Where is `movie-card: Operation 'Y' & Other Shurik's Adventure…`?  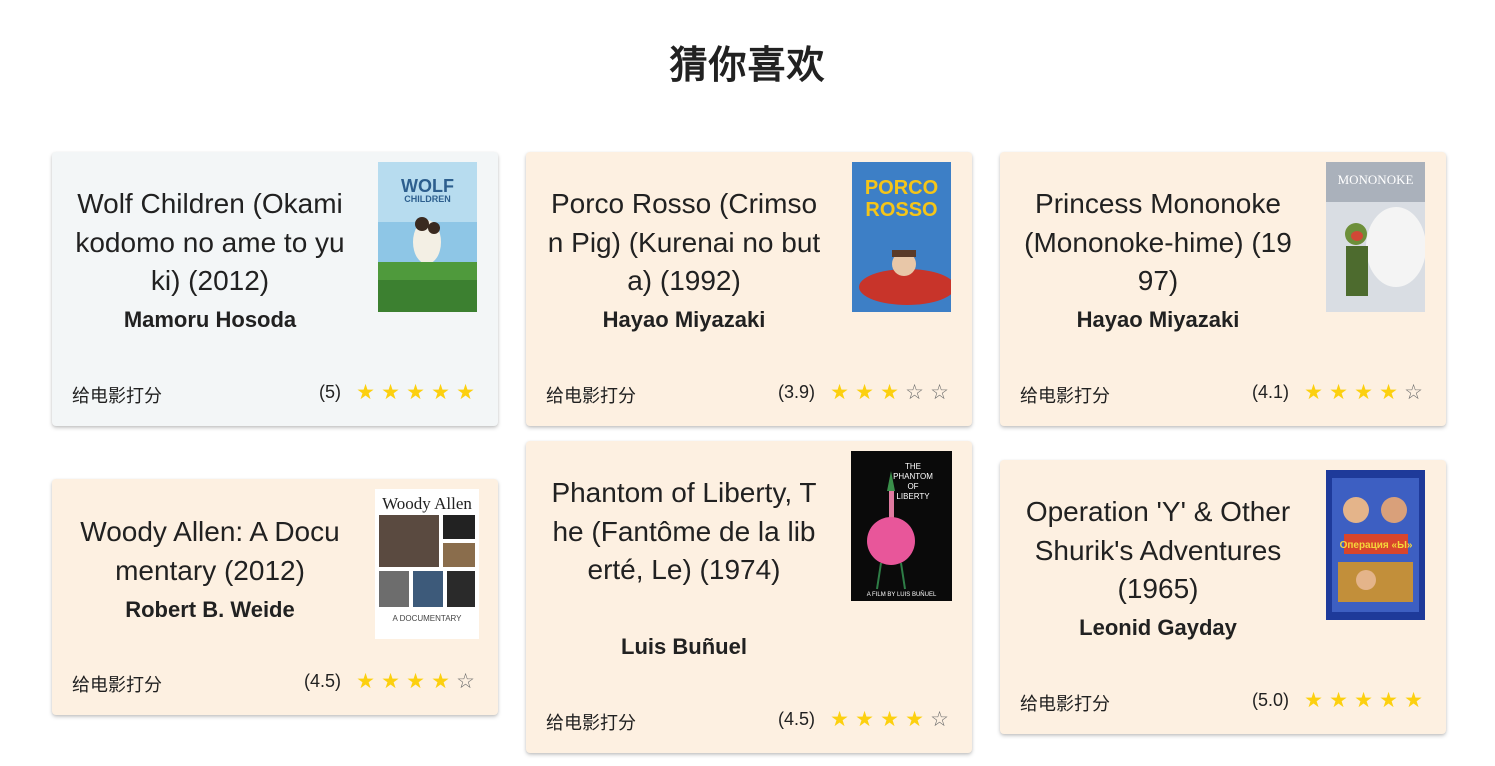 movie-card: Operation 'Y' & Other Shurik's Adventure… is located at coordinates (1223, 597).